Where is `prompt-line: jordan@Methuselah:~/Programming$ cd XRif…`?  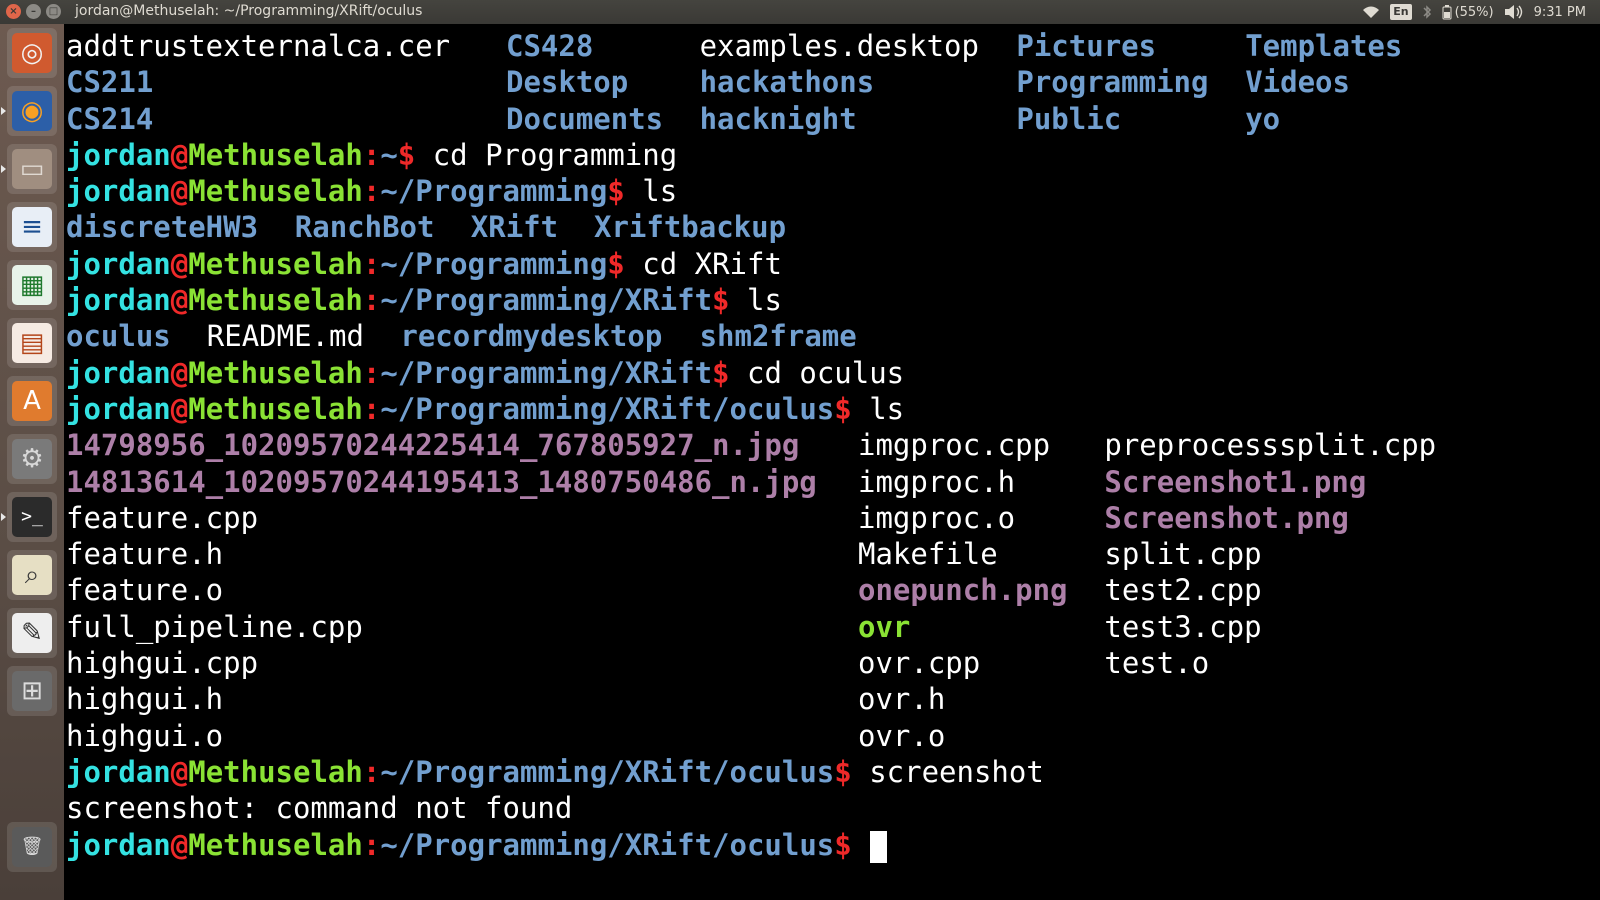
prompt-line: jordan@Methuselah:~/Programming$ cd XRif… is located at coordinates (555, 264).